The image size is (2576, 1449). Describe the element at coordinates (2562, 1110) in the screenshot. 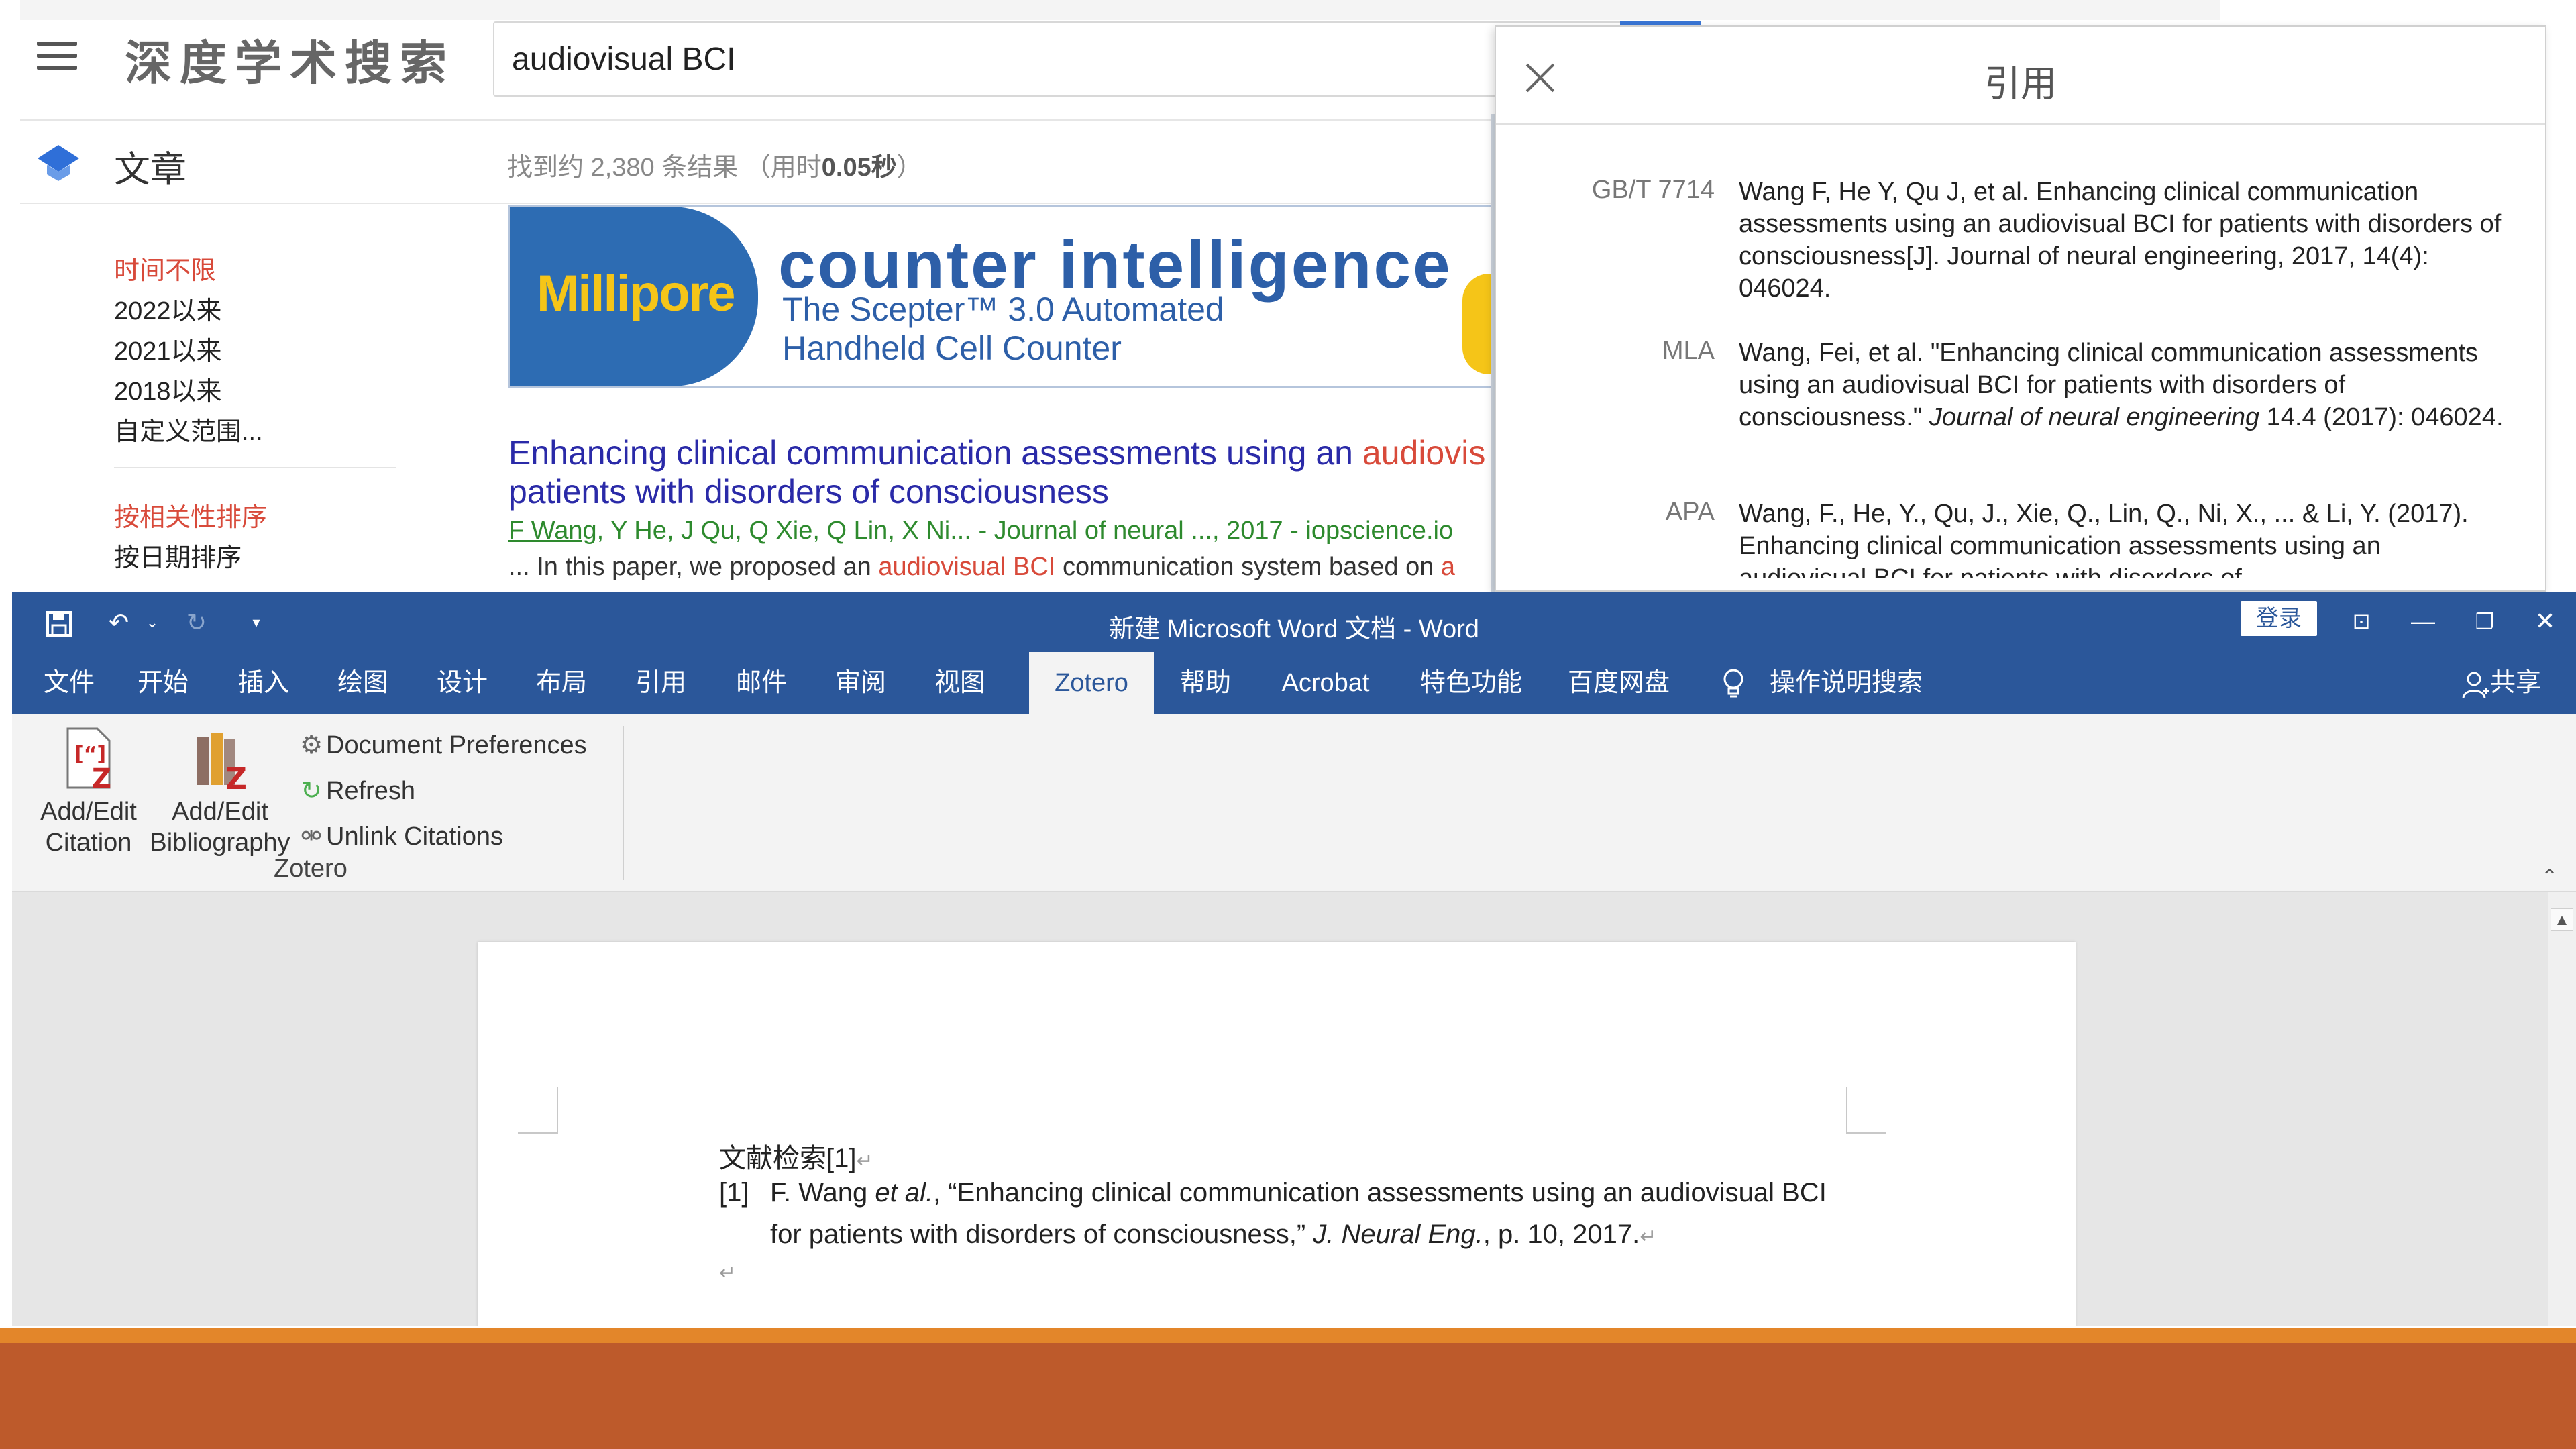

I see `vertical-scrollbar` at that location.